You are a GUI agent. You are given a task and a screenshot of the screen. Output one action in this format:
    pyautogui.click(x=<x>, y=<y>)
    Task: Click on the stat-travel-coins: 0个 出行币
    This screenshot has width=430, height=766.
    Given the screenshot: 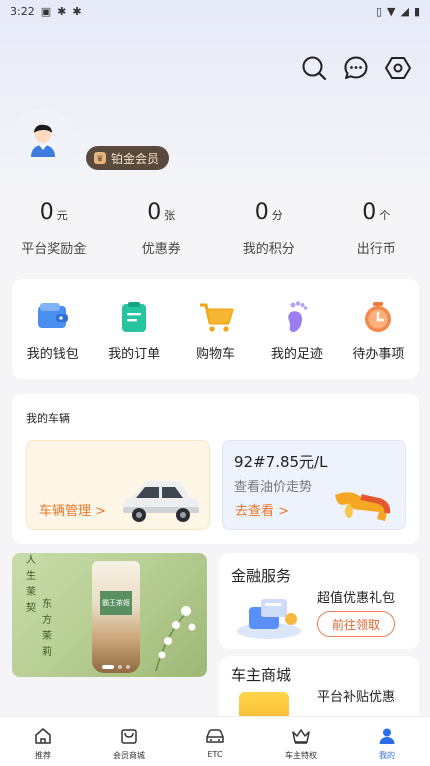 What is the action you would take?
    pyautogui.click(x=376, y=228)
    